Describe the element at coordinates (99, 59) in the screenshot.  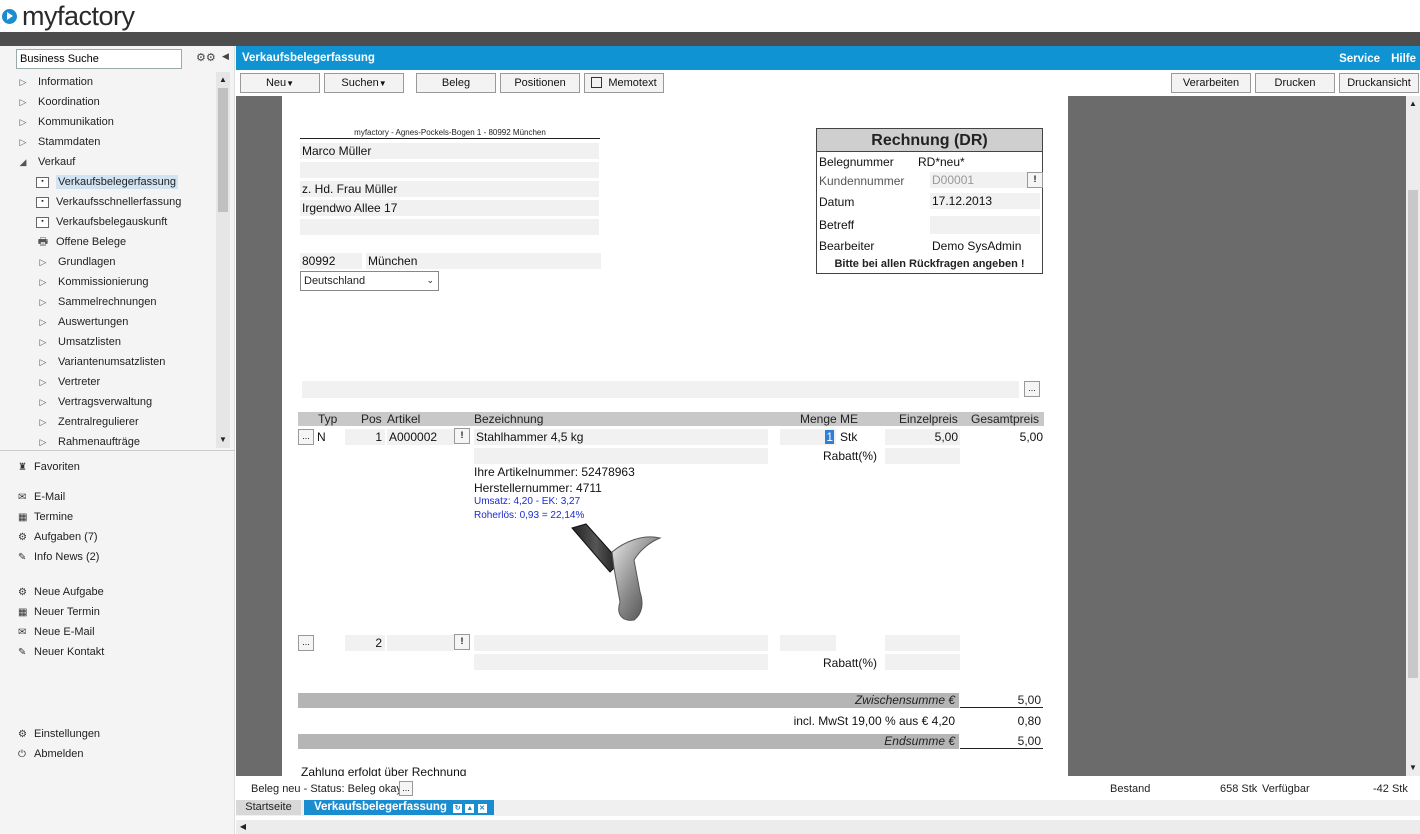
I see `business-search-input` at that location.